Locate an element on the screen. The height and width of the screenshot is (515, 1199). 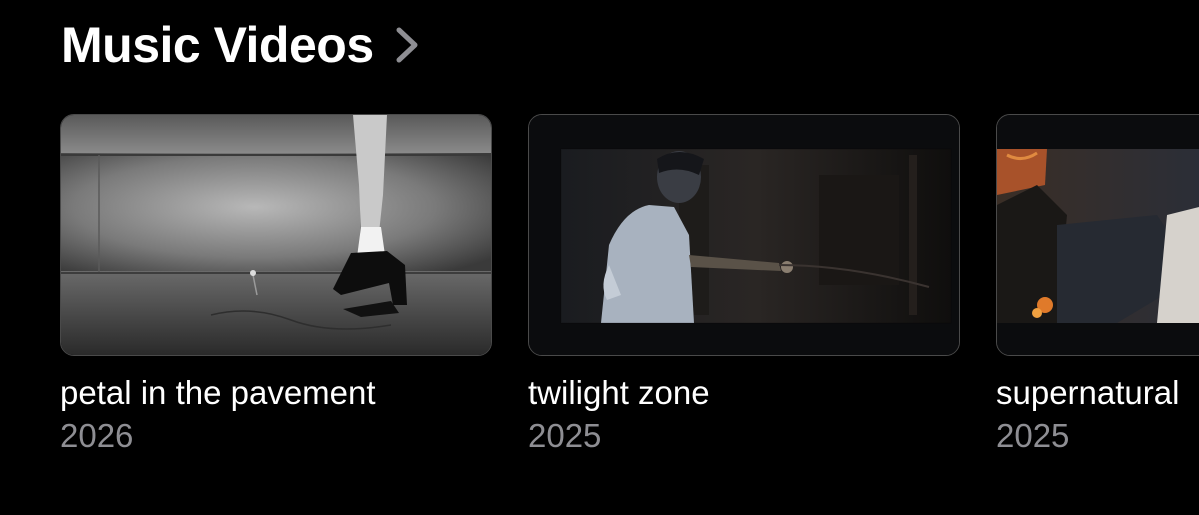
thumbnail-image-fire-scene is located at coordinates (1098, 235).